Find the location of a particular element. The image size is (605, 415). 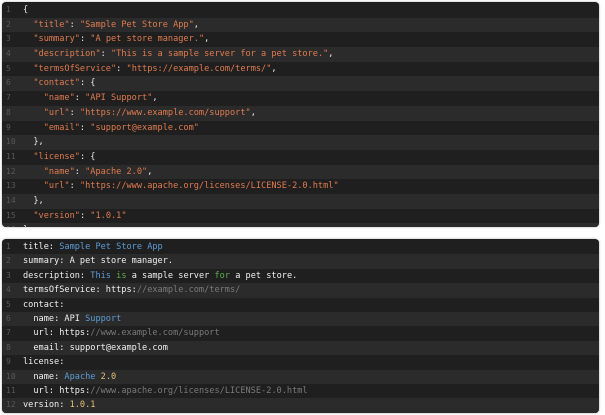

json-line-14: 14 }, is located at coordinates (300, 201).